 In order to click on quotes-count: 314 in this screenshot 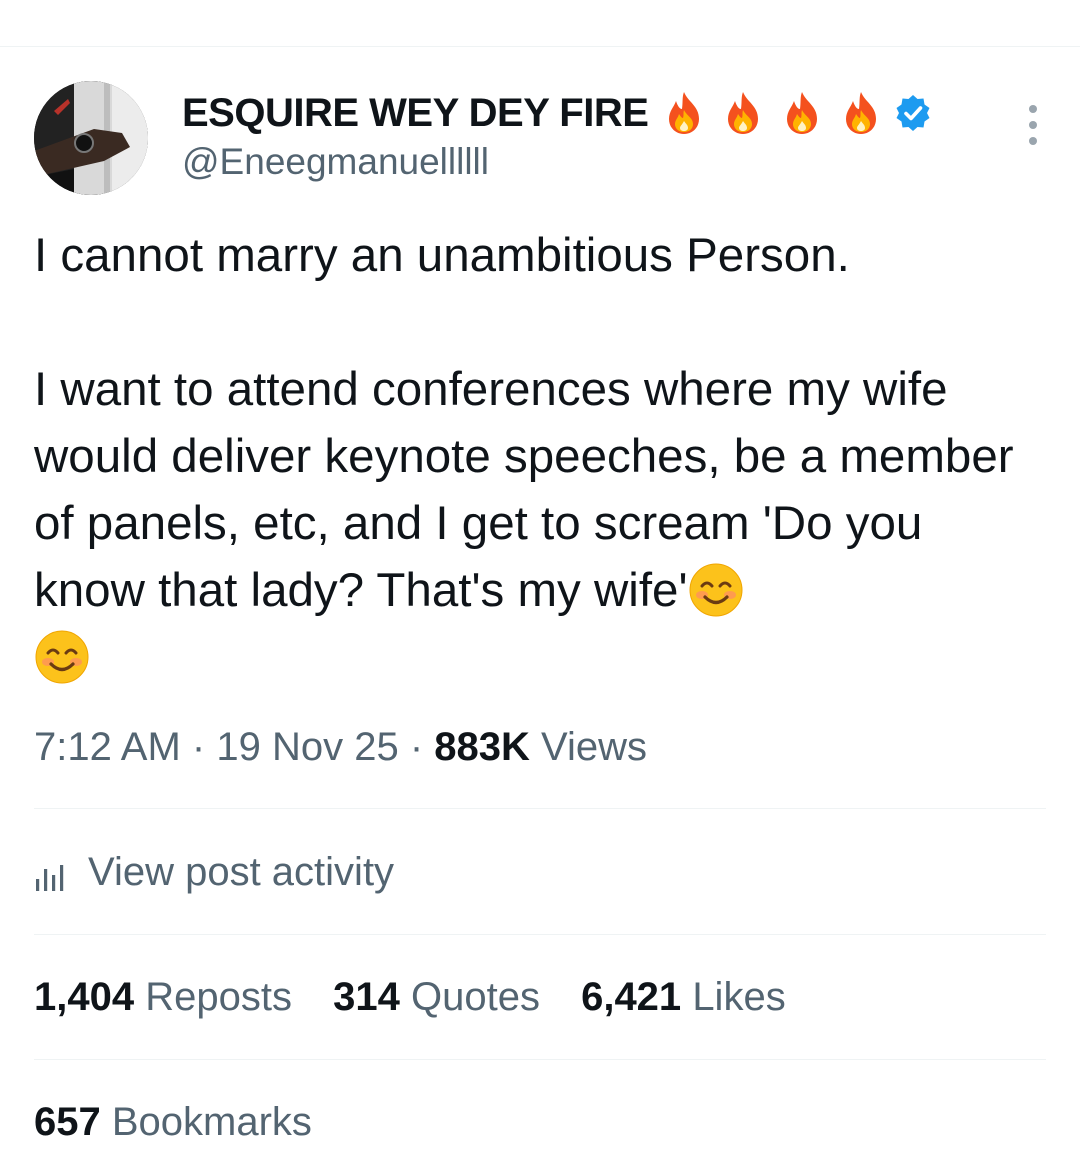, I will do `click(366, 997)`.